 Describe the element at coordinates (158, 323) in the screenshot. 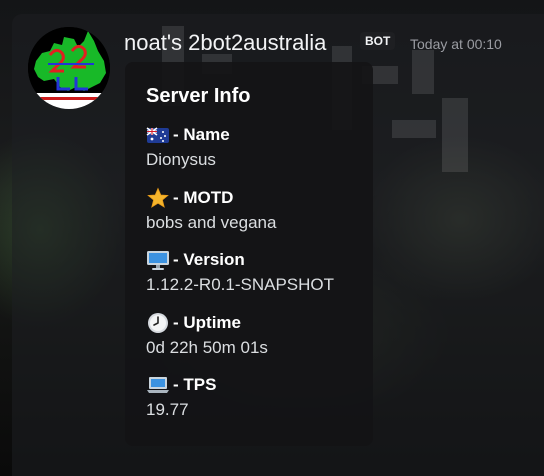

I see `clock-icon` at that location.